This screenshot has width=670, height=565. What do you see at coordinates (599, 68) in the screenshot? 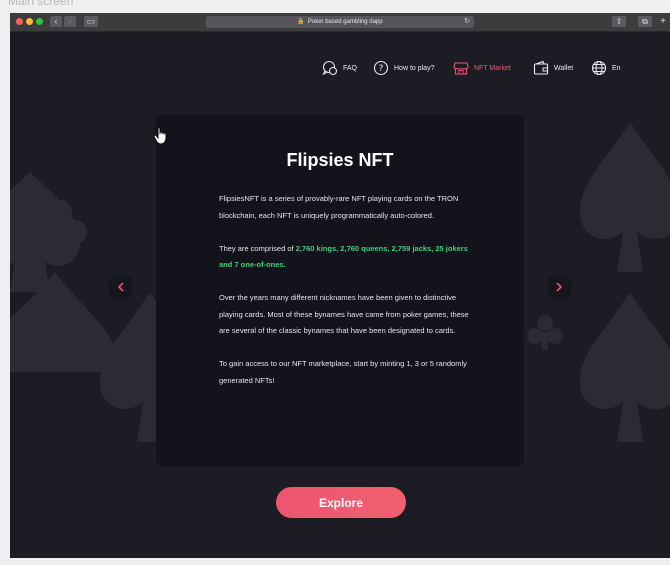
I see `globe-icon` at bounding box center [599, 68].